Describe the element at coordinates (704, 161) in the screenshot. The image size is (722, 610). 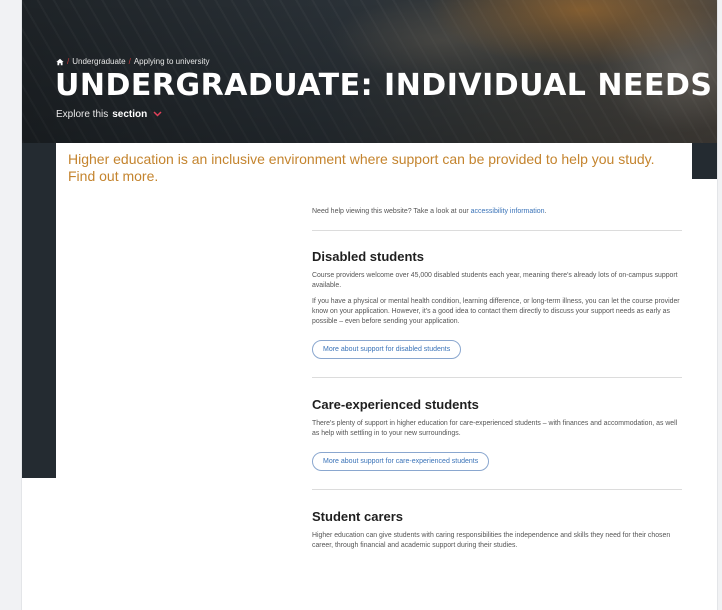
I see `right-dark-band` at that location.